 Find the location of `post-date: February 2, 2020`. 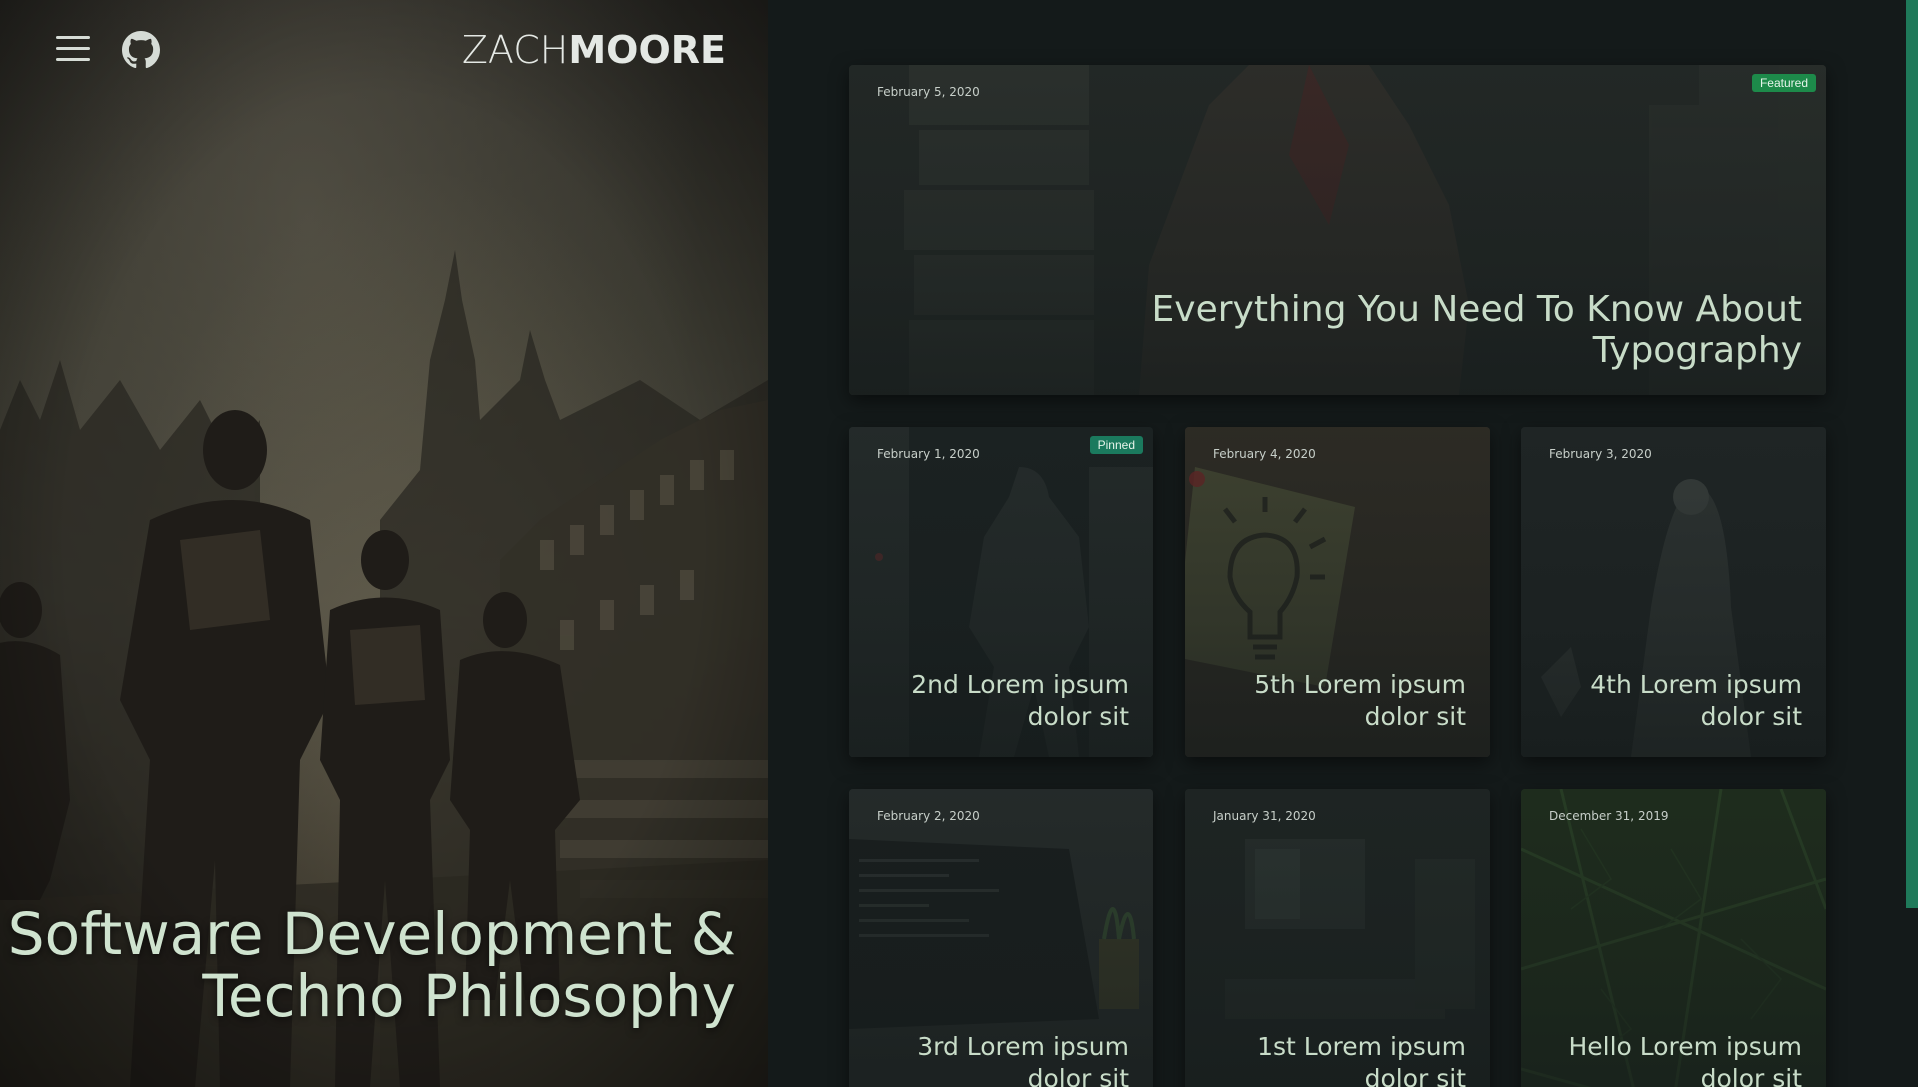

post-date: February 2, 2020 is located at coordinates (928, 816).